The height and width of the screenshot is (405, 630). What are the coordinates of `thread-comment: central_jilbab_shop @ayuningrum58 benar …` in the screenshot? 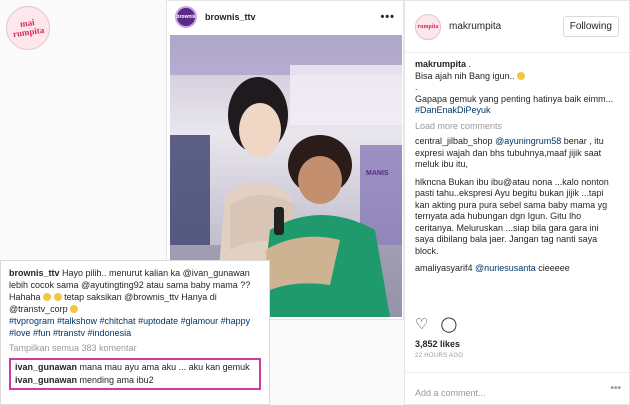 It's located at (517, 153).